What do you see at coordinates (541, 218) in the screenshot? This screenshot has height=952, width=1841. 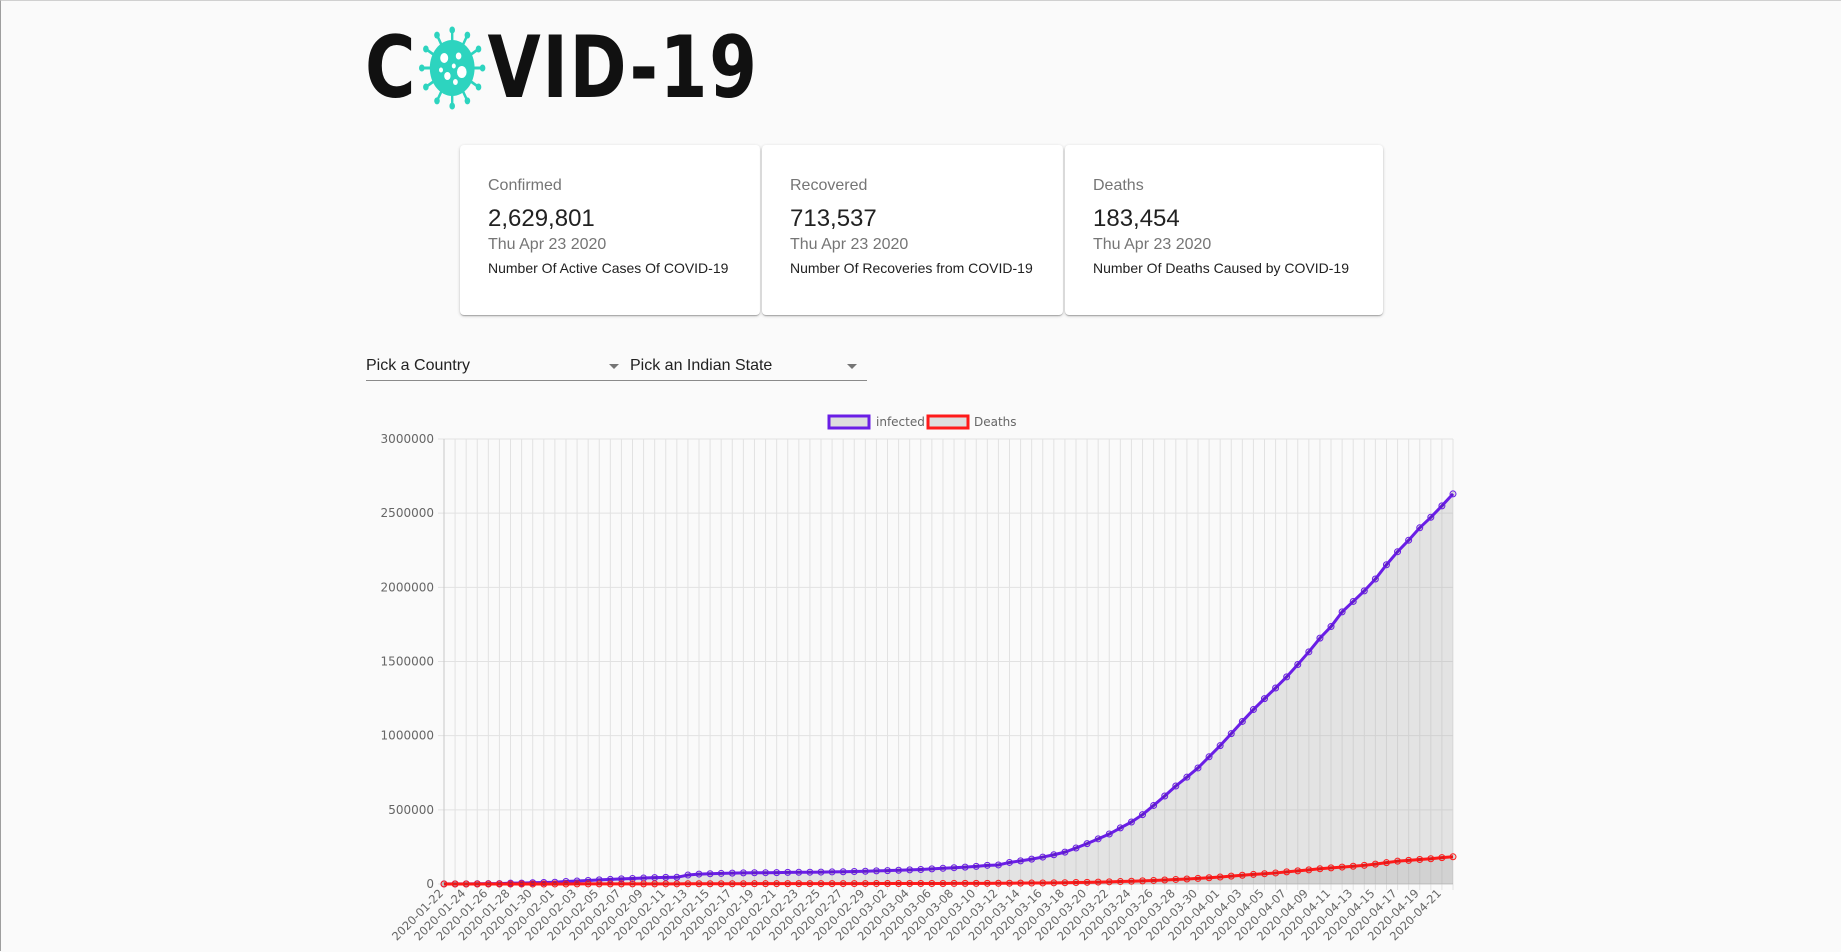 I see `card-value: 2,629,801` at bounding box center [541, 218].